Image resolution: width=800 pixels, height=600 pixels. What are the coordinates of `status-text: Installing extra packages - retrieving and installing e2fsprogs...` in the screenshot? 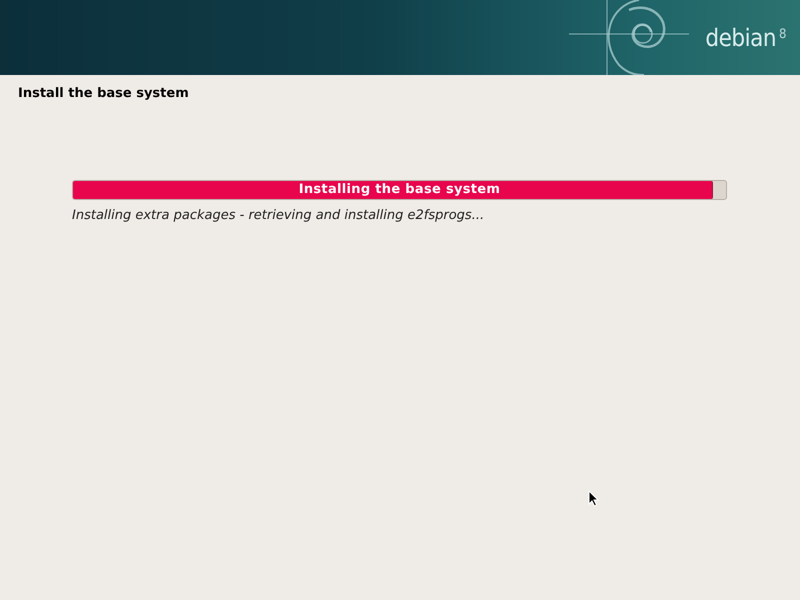 It's located at (279, 216).